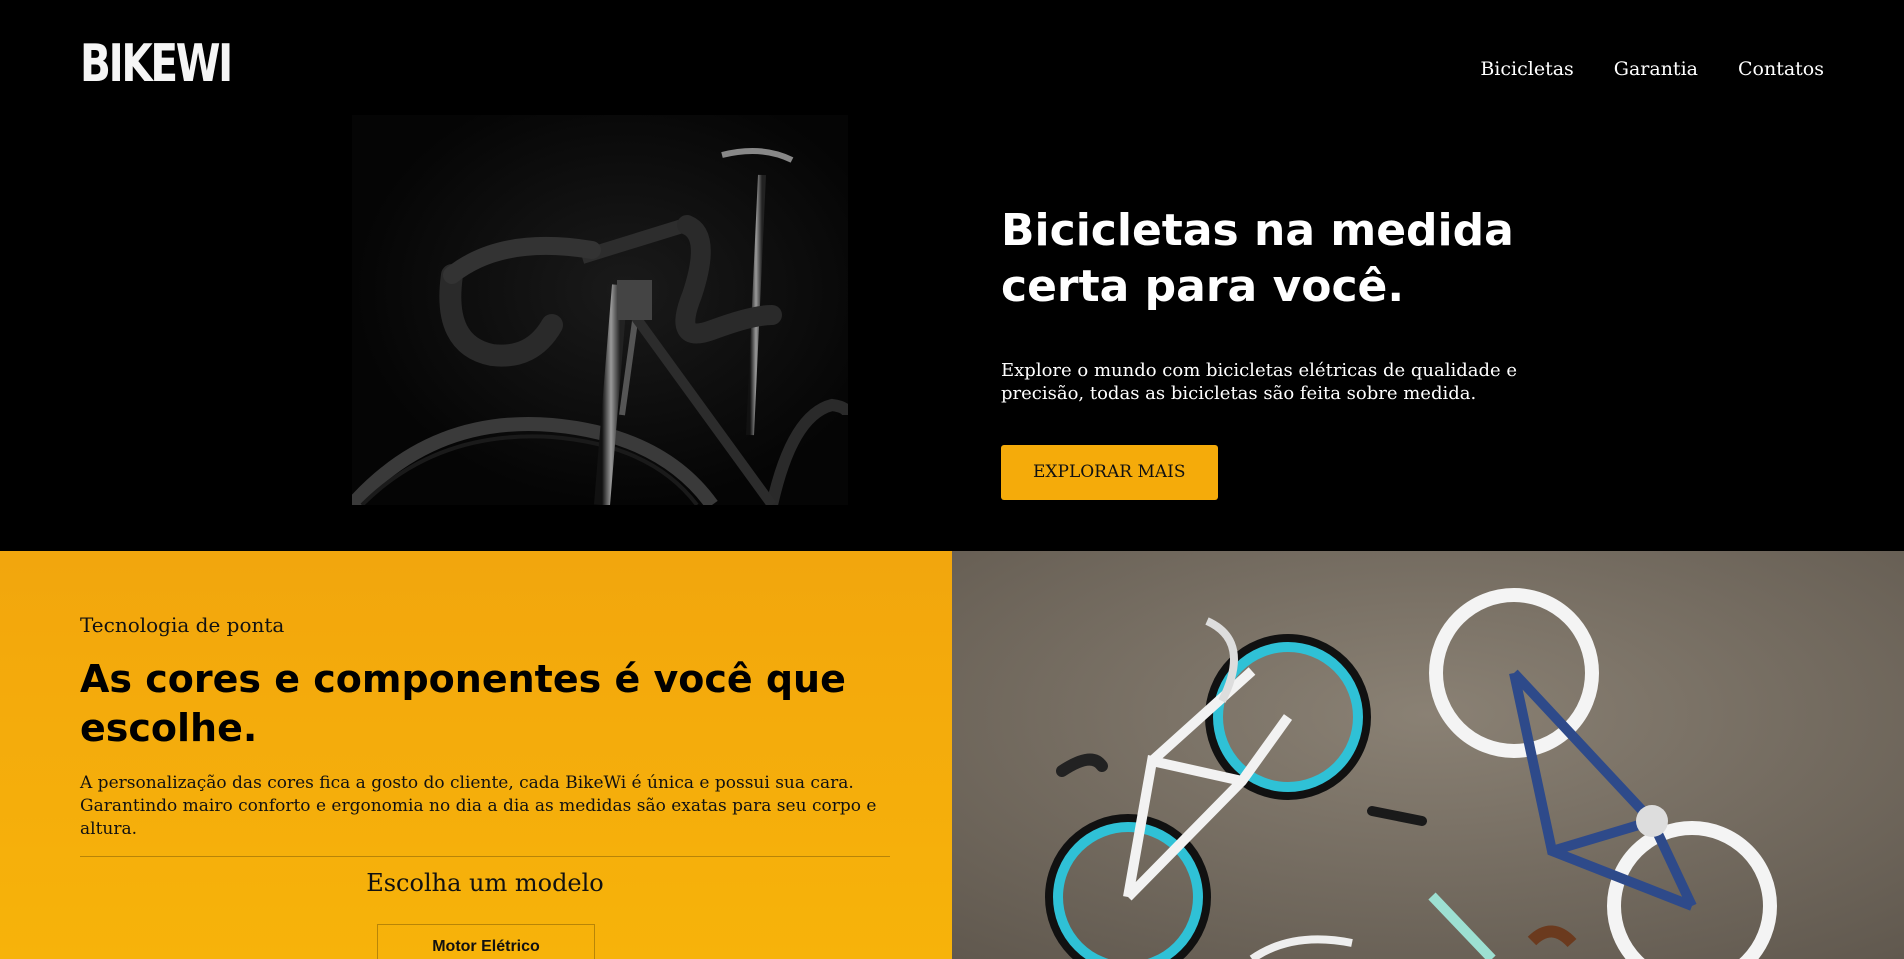 This screenshot has width=1904, height=959. I want to click on site-header: BIKEWI Bicicletas Garantia Contatos, so click(952, 57).